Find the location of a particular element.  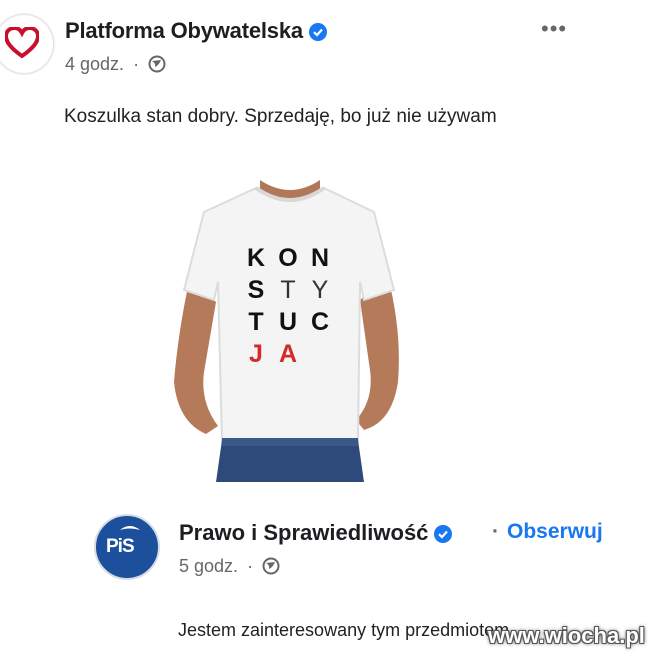

page-name: Platforma Obywatelska is located at coordinates (196, 31).